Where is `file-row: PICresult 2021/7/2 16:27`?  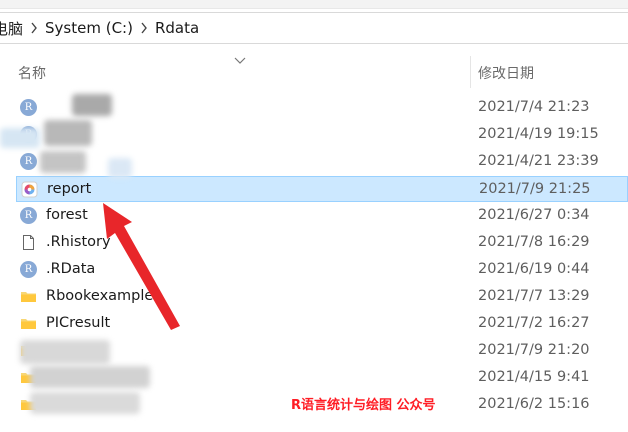 file-row: PICresult 2021/7/2 16:27 is located at coordinates (322, 324).